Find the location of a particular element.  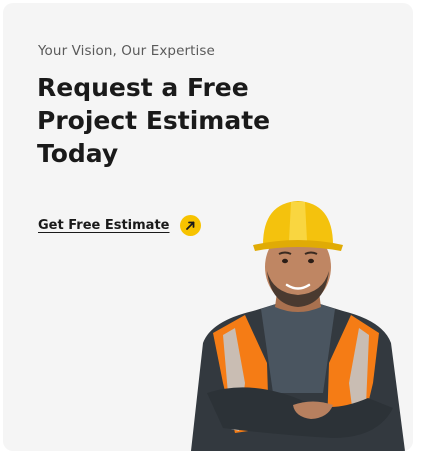

page-title: Request a Free Project Estimate Today is located at coordinates (167, 120).